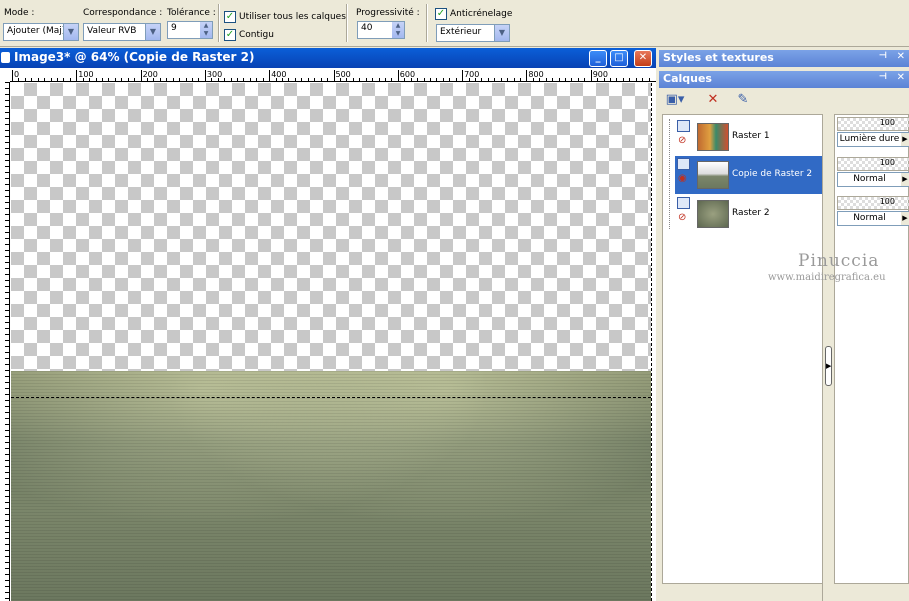  Describe the element at coordinates (536, 74) in the screenshot. I see `ruler-tick-label: 800` at that location.